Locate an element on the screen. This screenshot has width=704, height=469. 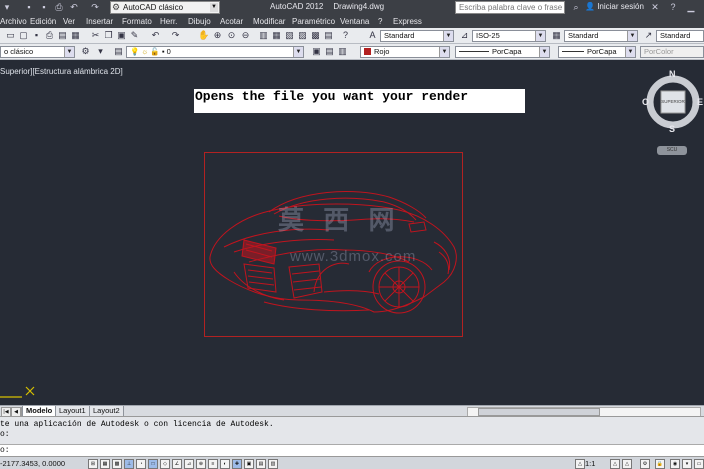
menu-help: ? is located at coordinates (380, 21).